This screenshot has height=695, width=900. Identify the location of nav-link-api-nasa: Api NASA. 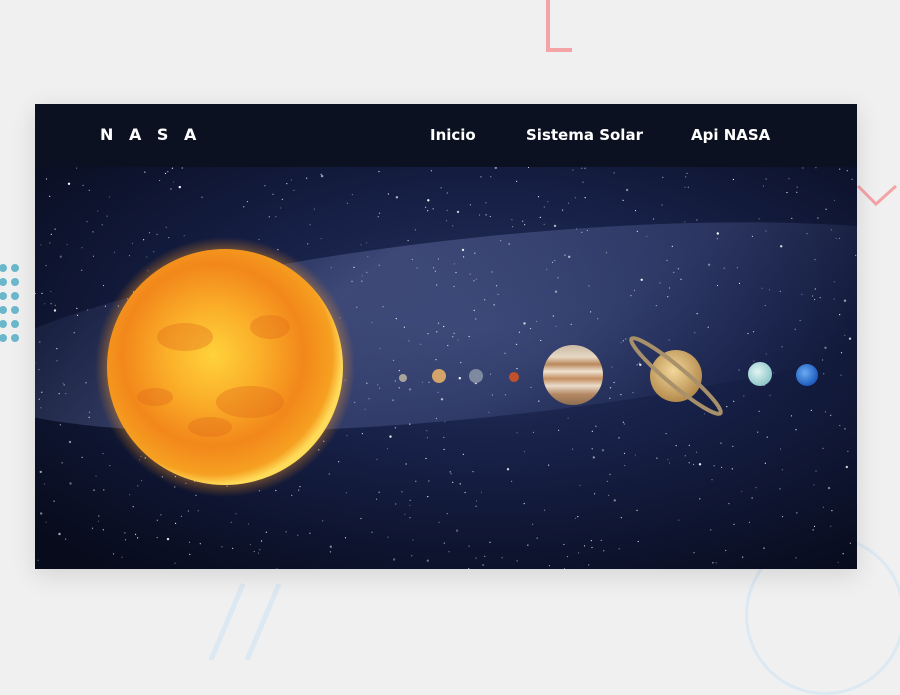
(730, 135).